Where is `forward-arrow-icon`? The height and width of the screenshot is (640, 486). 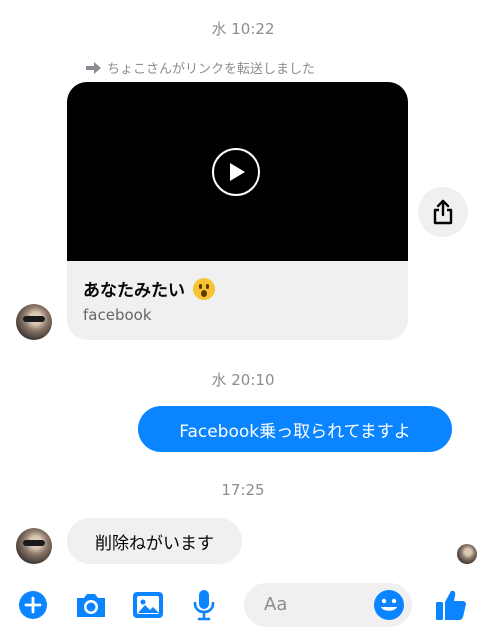
forward-arrow-icon is located at coordinates (93, 67).